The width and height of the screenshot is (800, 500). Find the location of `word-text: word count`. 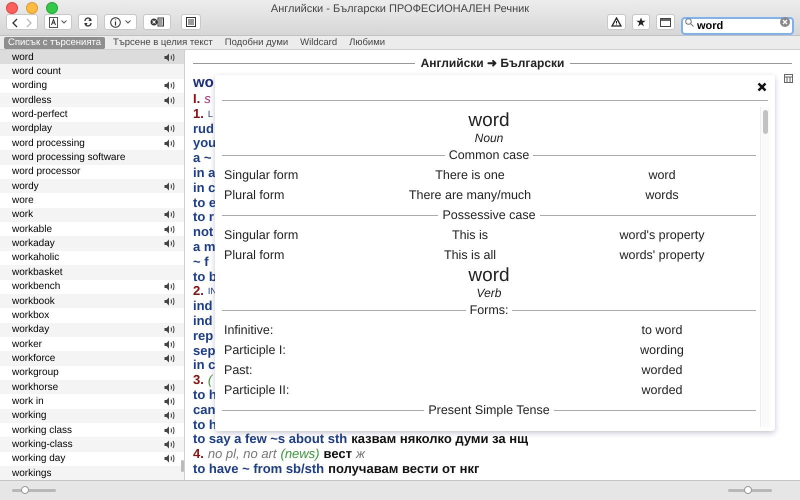

word-text: word count is located at coordinates (36, 72).